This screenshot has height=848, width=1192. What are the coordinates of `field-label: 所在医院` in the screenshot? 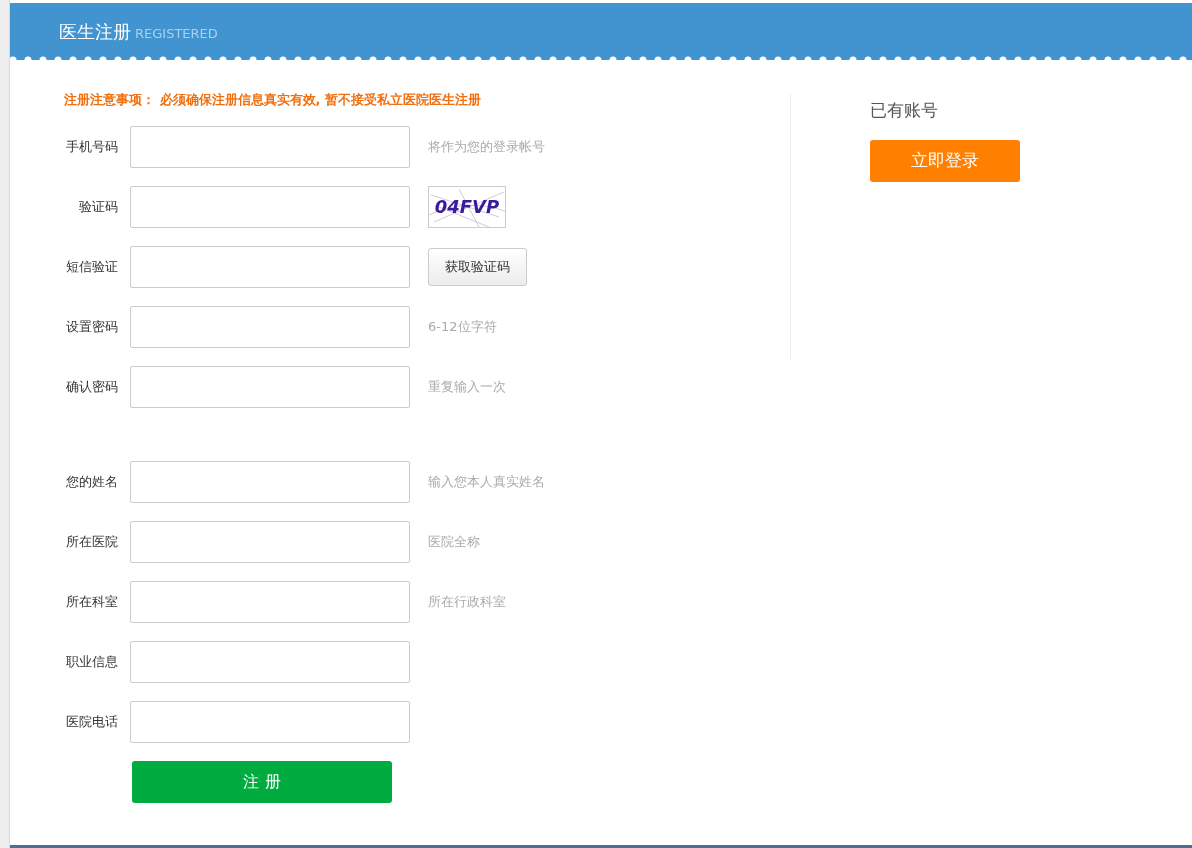 It's located at (92, 541).